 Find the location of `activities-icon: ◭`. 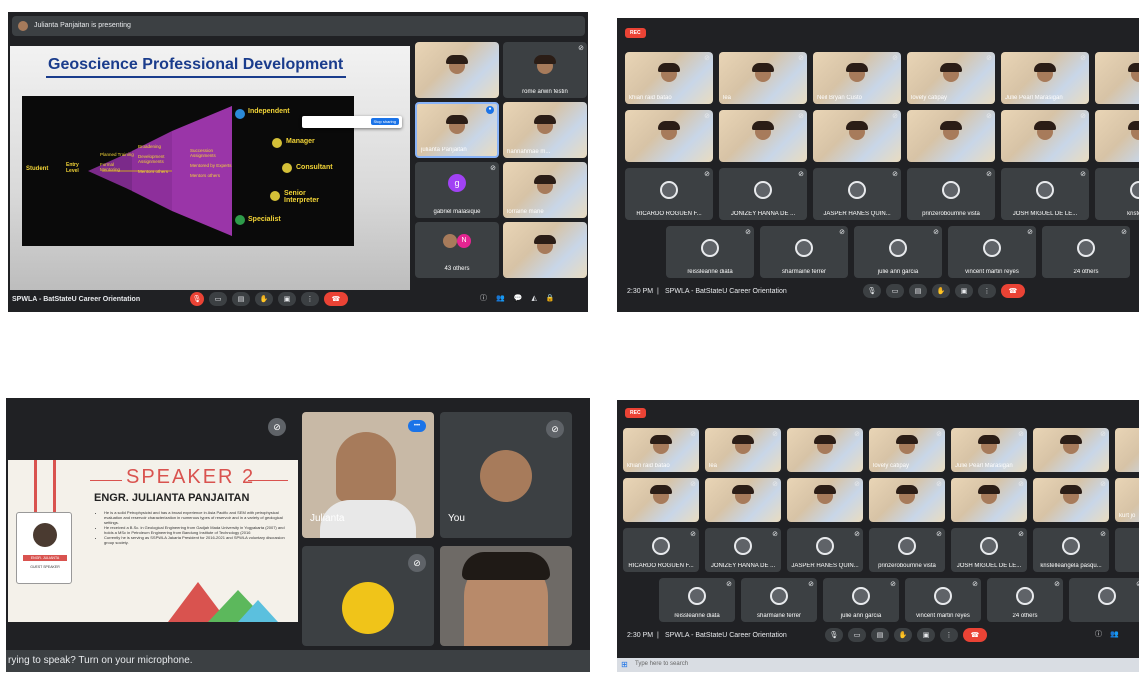

activities-icon: ◭ is located at coordinates (533, 298).